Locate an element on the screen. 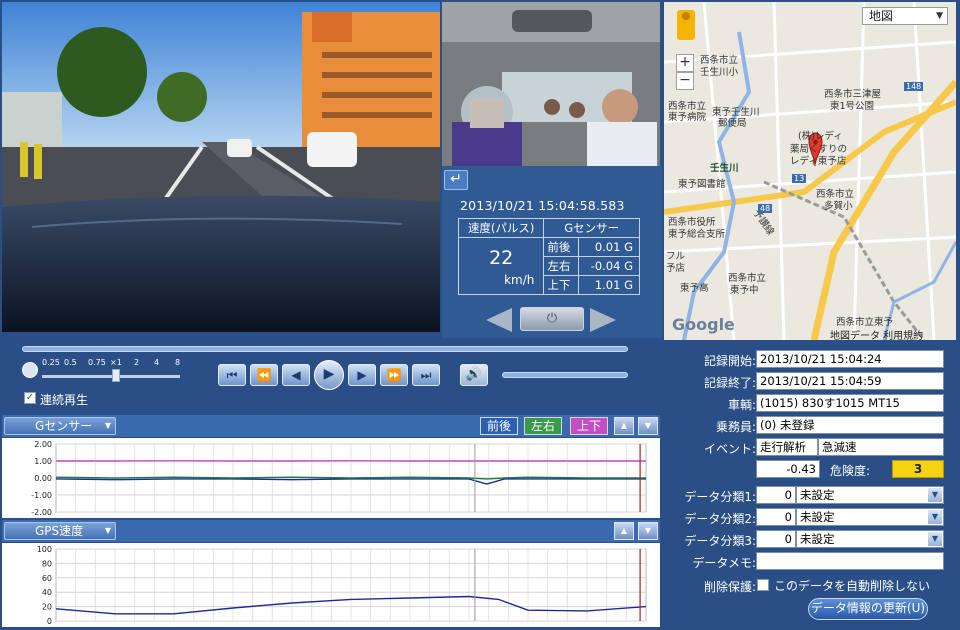 Image resolution: width=960 pixels, height=630 pixels. cabin-camera-image is located at coordinates (551, 84).